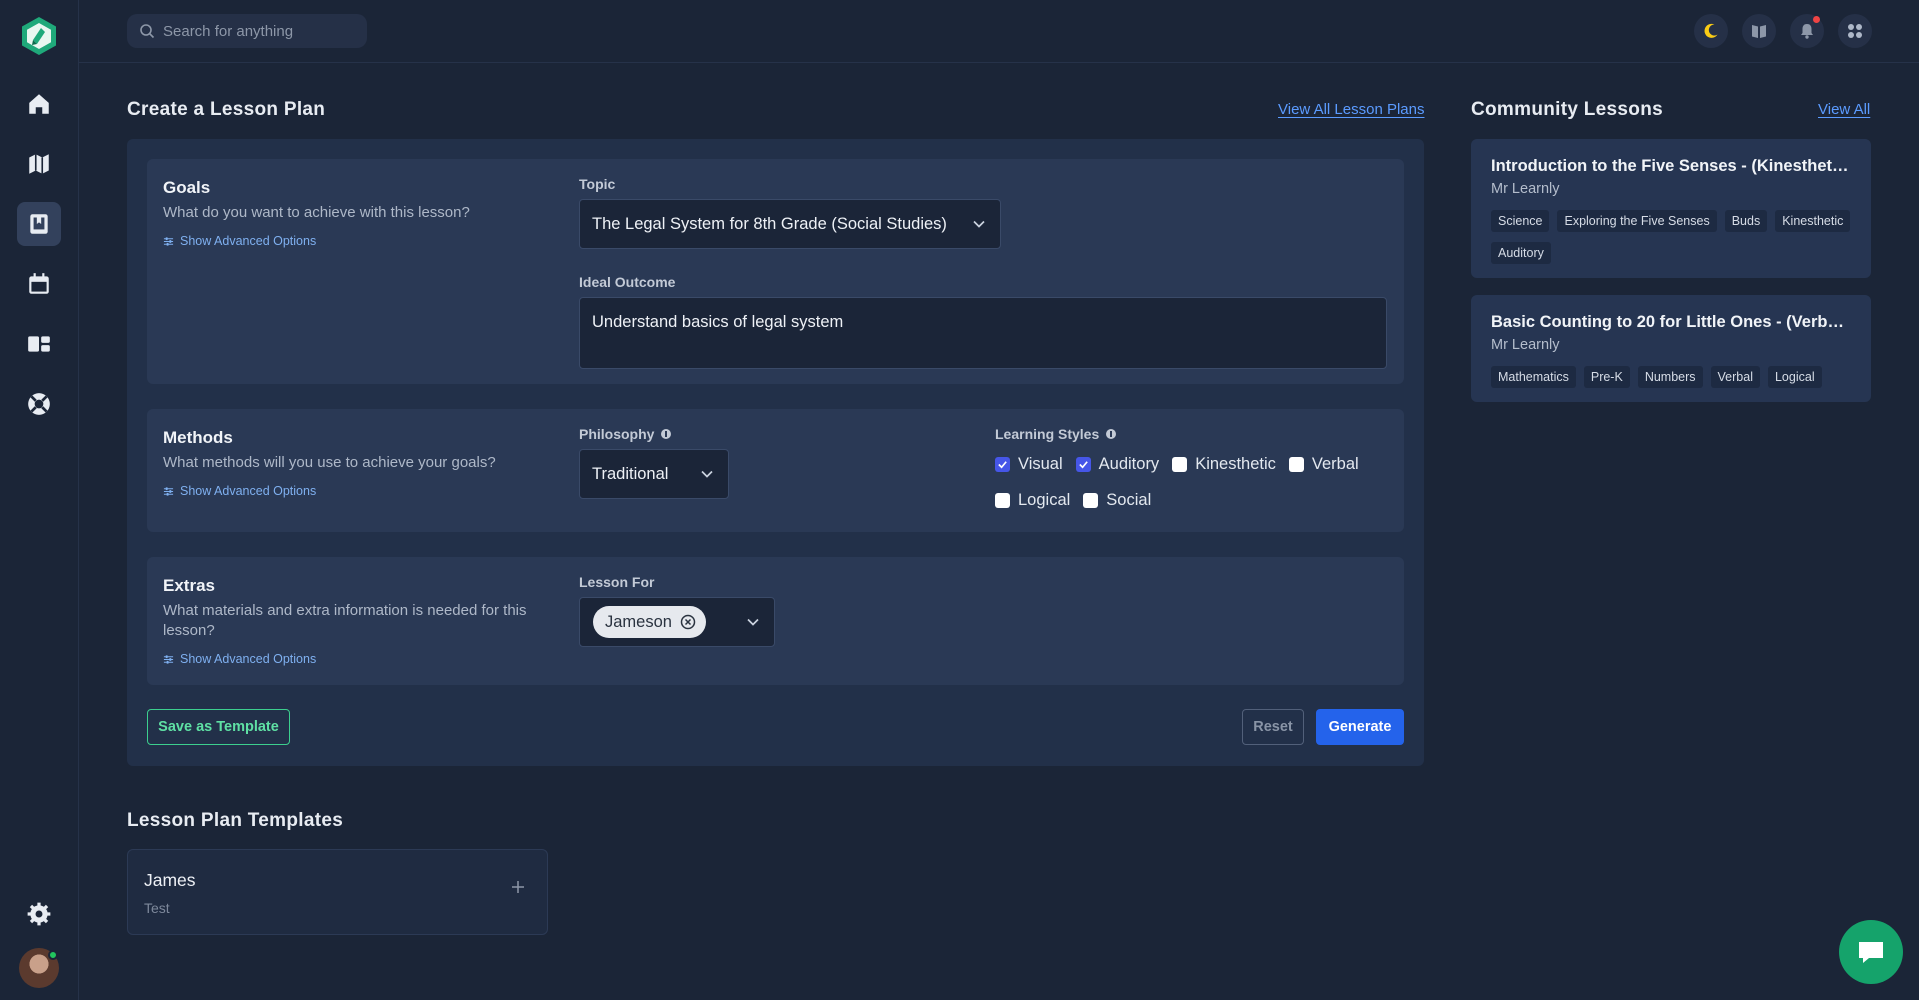  What do you see at coordinates (1533, 377) in the screenshot?
I see `tag: Mathematics` at bounding box center [1533, 377].